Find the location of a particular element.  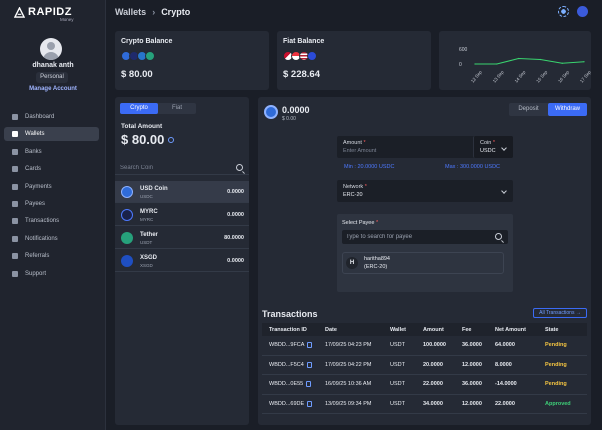

fiat-balance-title: Fiat Balance is located at coordinates (304, 41).